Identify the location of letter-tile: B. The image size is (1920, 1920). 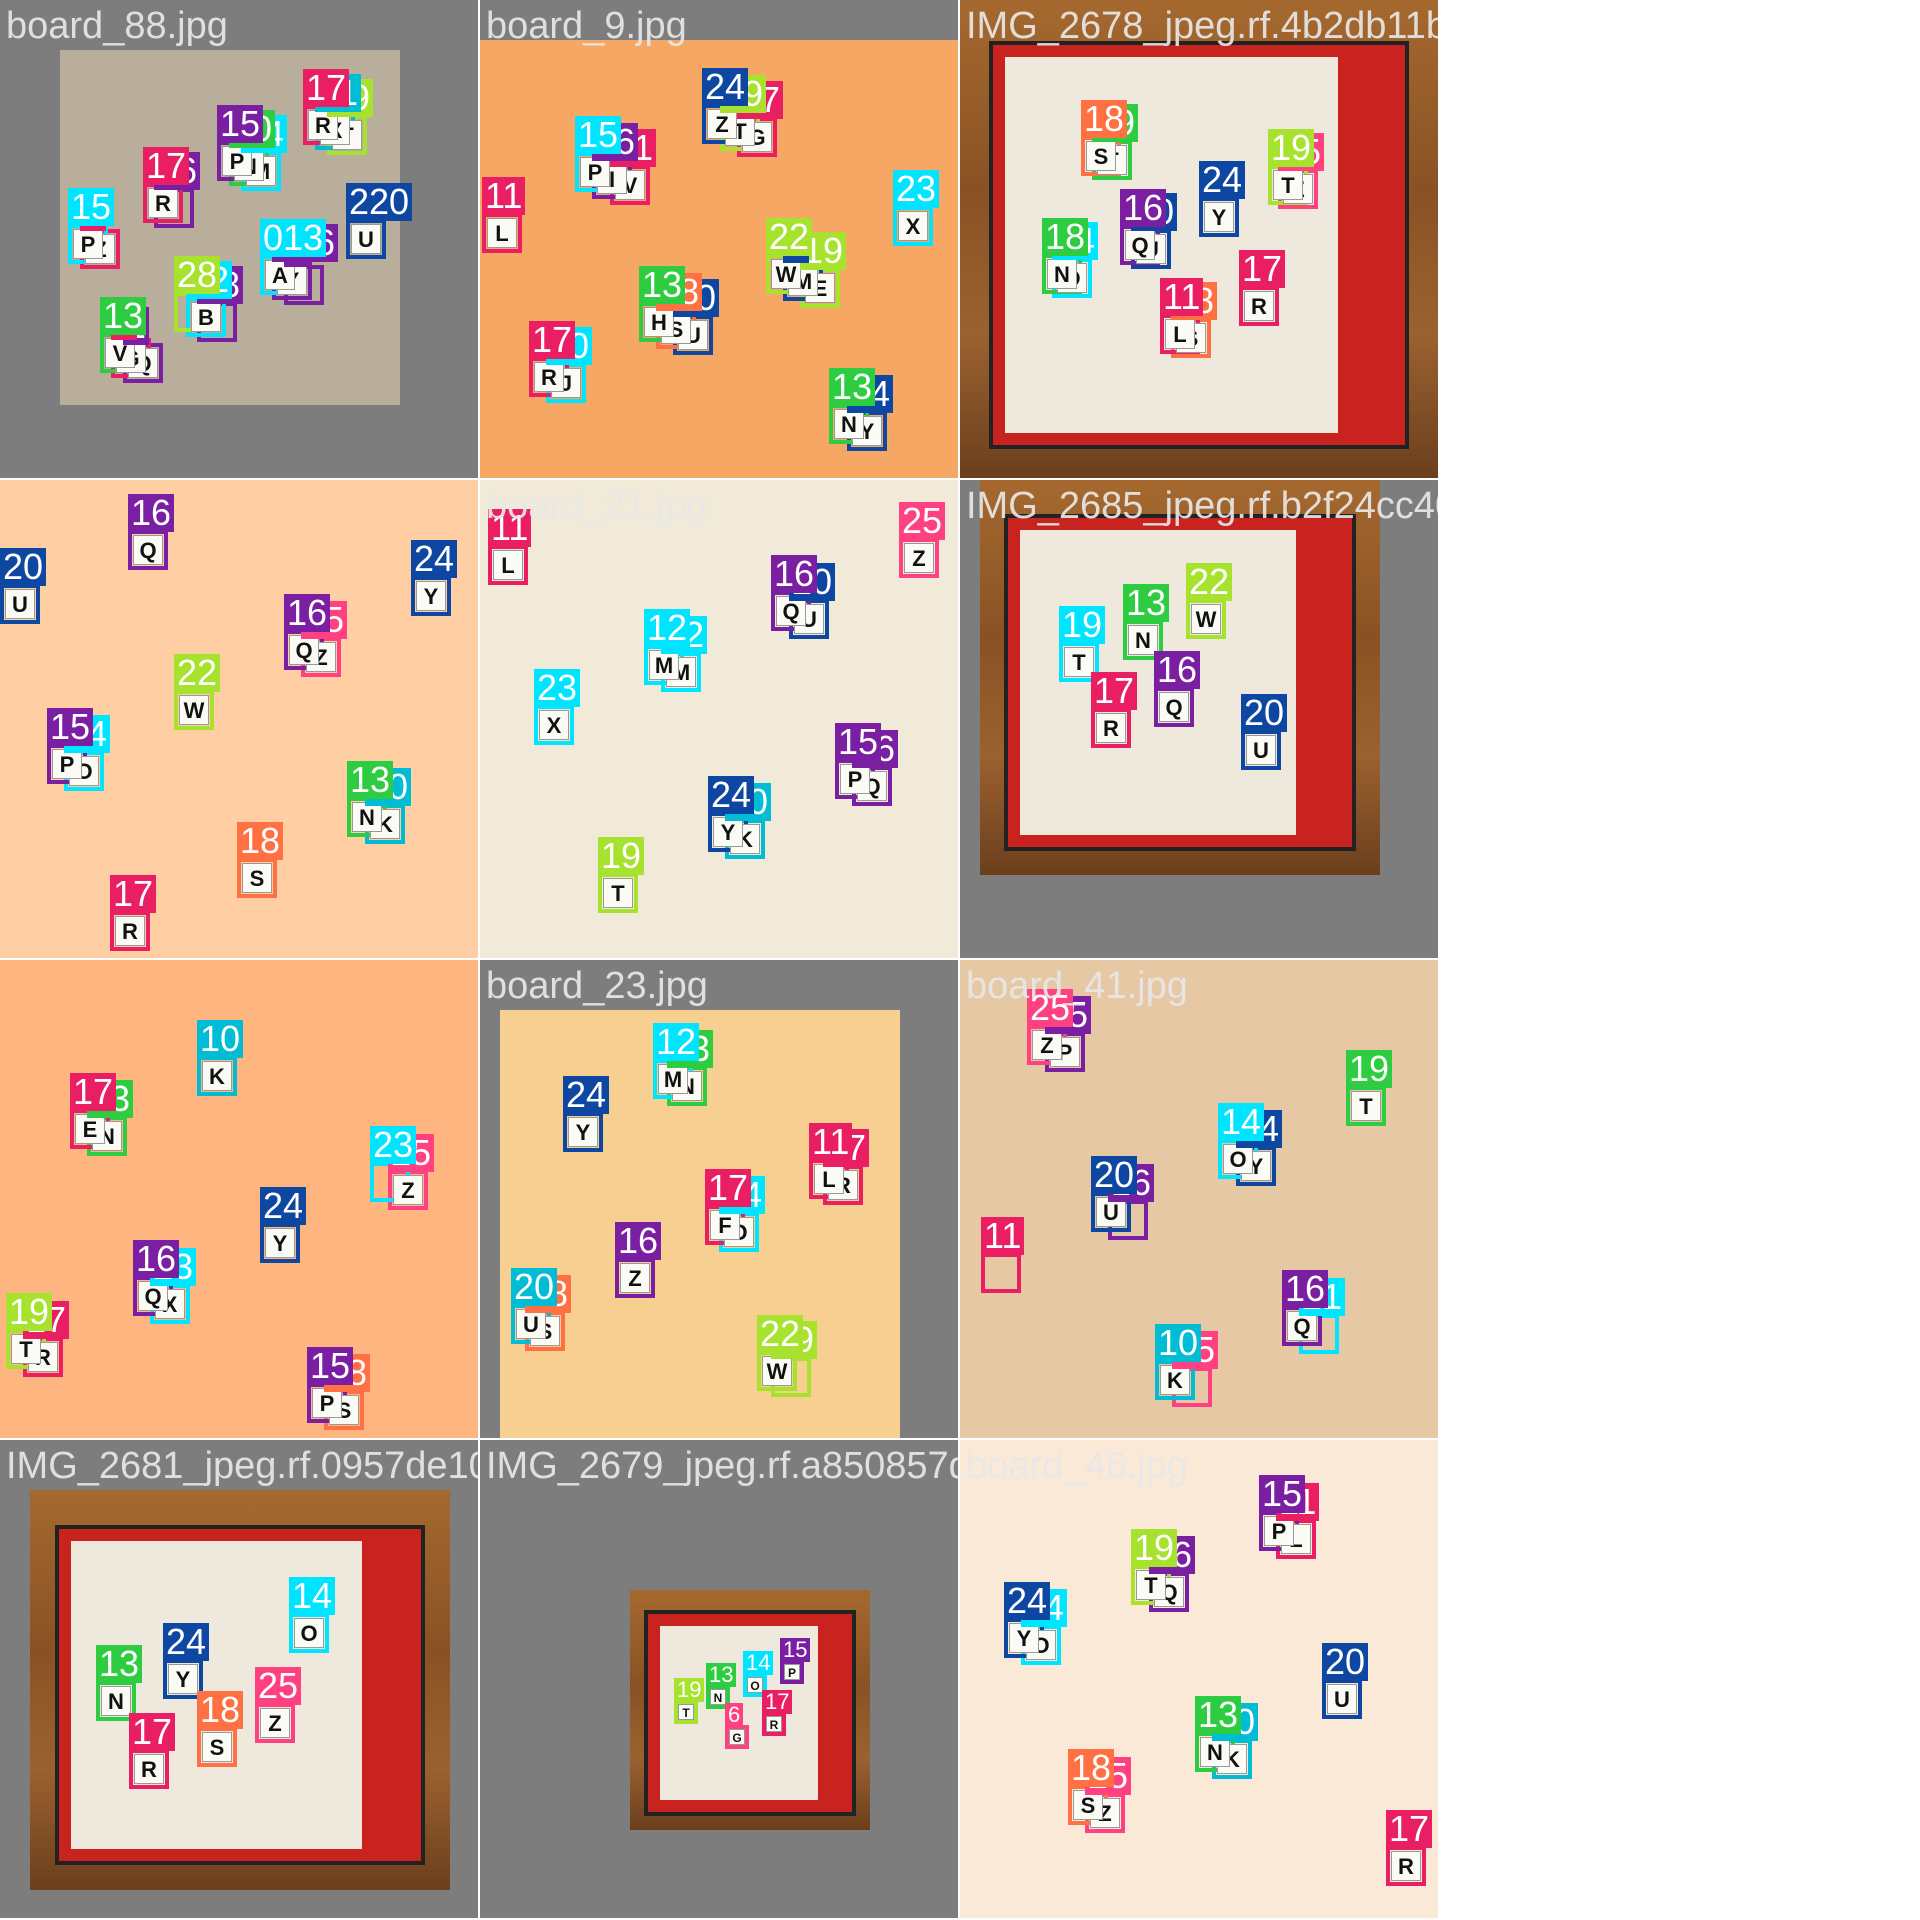
(206, 317).